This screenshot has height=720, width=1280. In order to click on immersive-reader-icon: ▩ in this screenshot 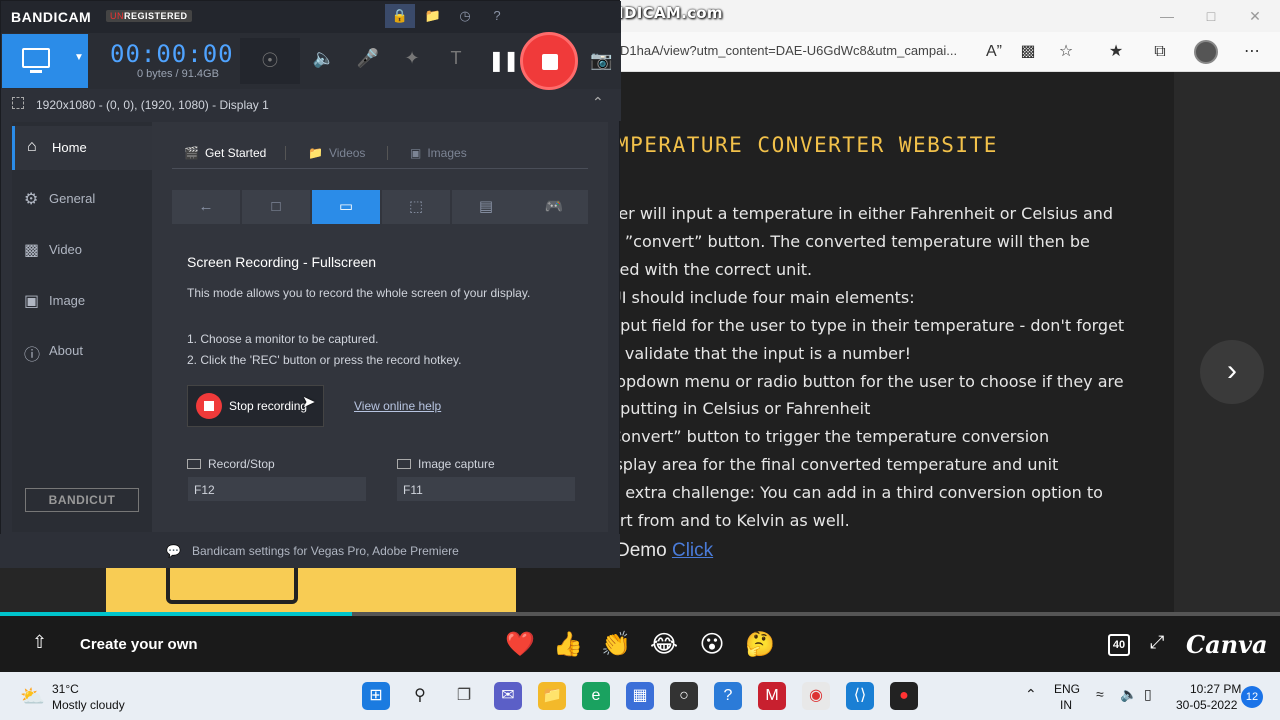, I will do `click(1028, 52)`.